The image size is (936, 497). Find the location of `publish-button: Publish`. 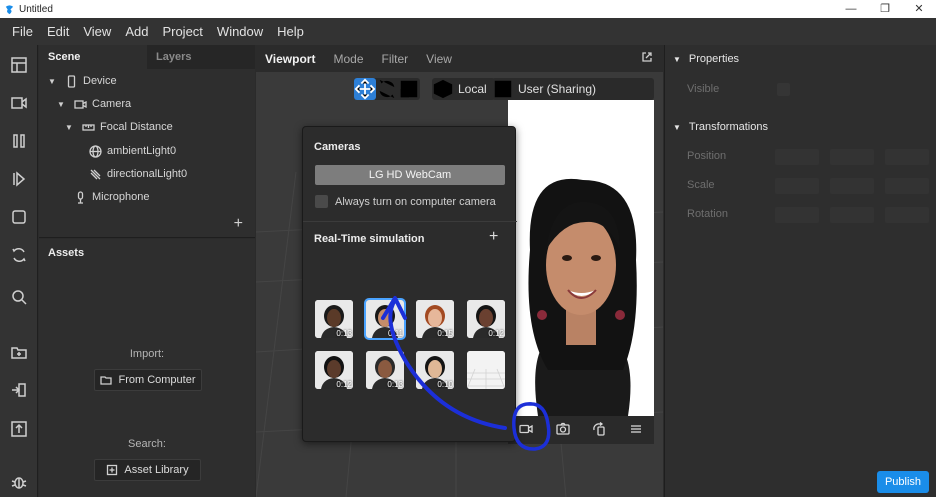

publish-button: Publish is located at coordinates (903, 482).